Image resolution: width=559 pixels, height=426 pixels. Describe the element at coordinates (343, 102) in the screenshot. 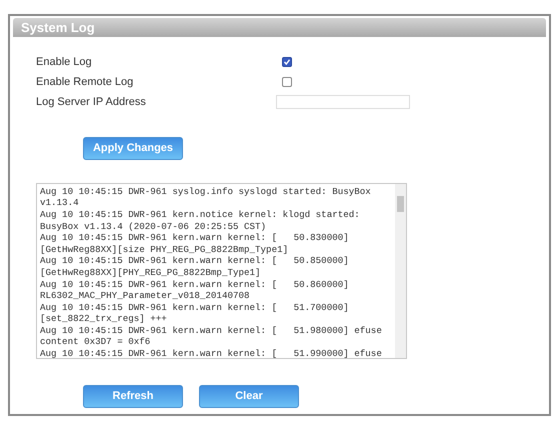

I see `ip-address-field` at that location.